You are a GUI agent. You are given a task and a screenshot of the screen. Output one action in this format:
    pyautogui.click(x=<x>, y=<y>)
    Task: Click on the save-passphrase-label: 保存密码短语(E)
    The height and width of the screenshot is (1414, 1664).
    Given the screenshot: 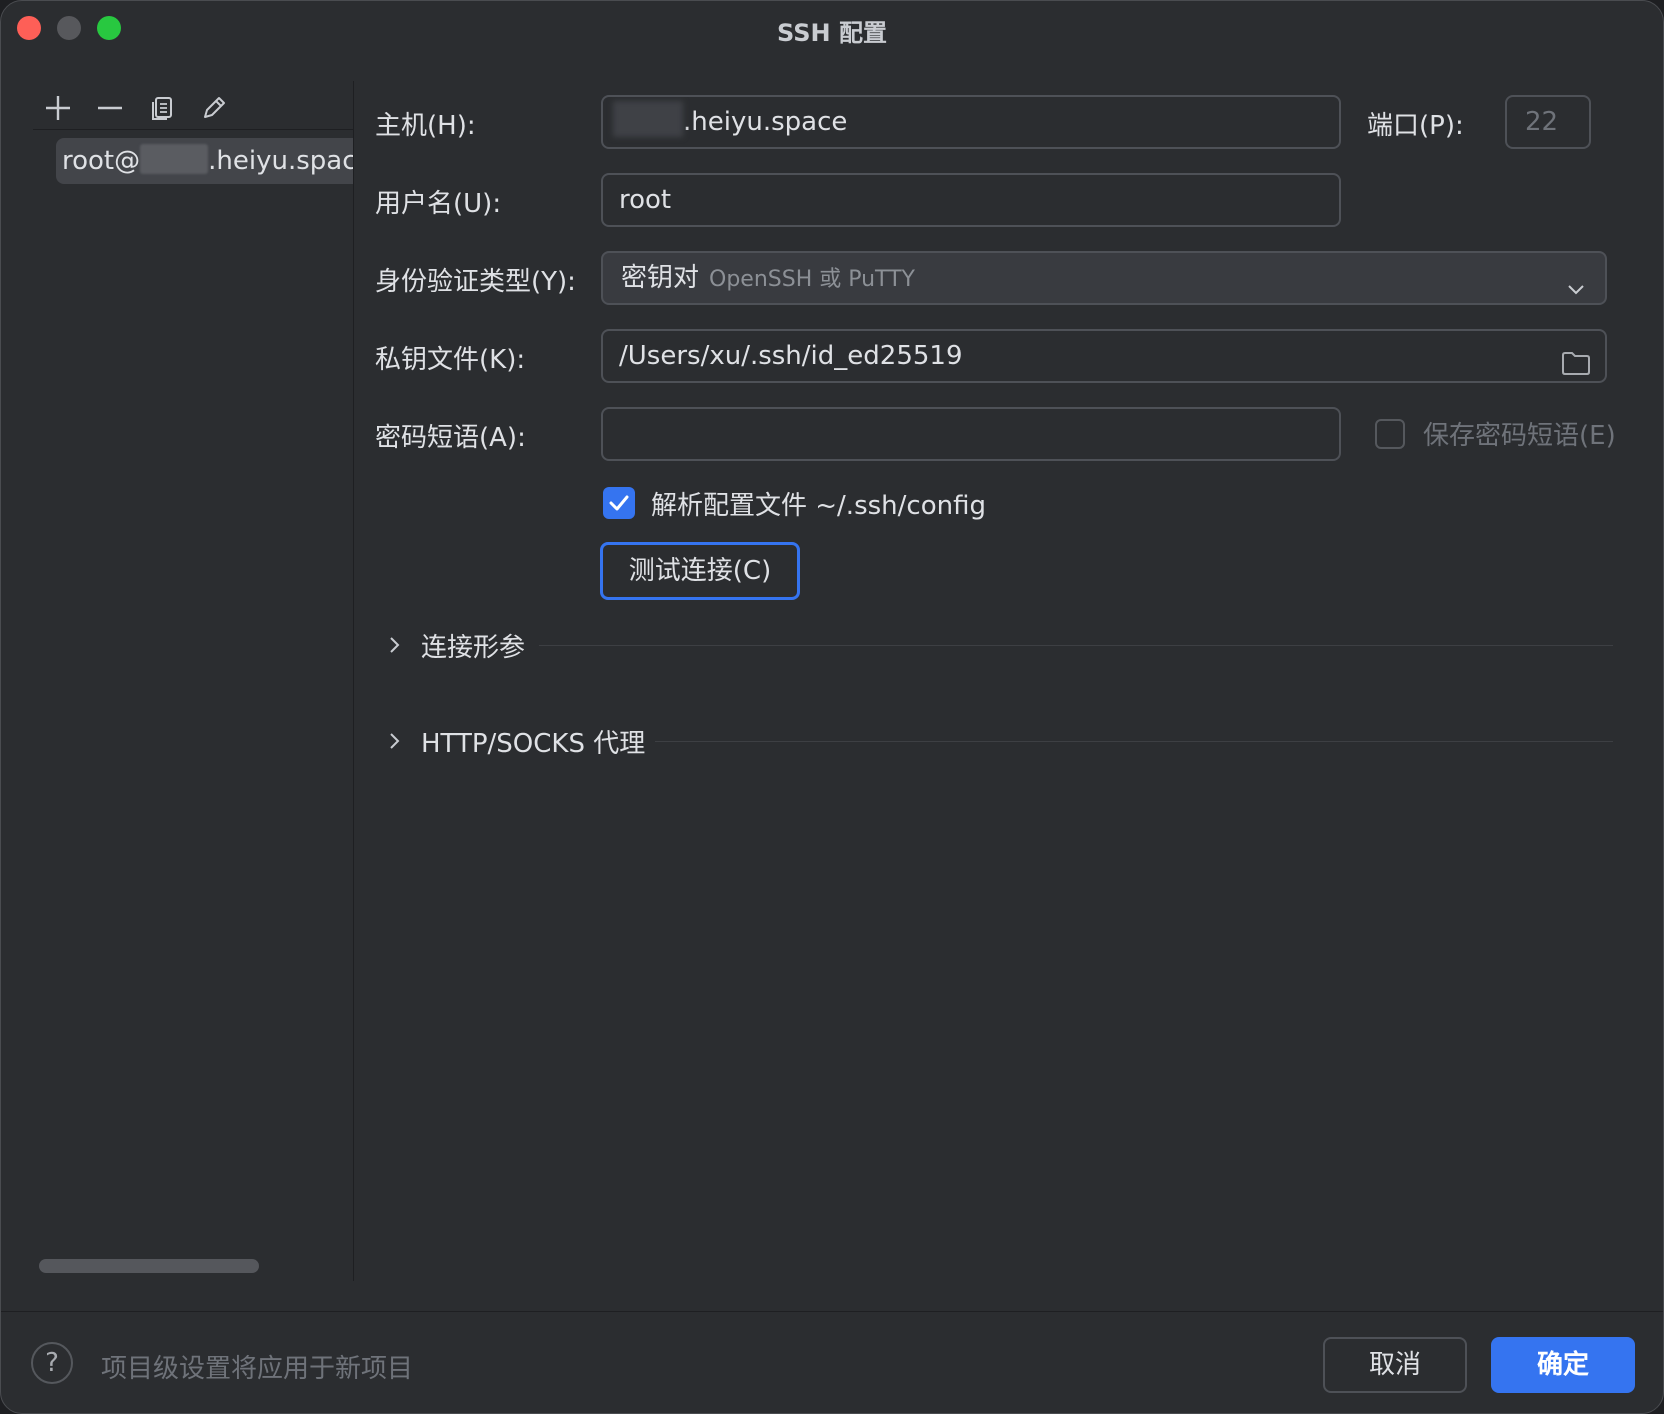 What is the action you would take?
    pyautogui.click(x=1519, y=436)
    